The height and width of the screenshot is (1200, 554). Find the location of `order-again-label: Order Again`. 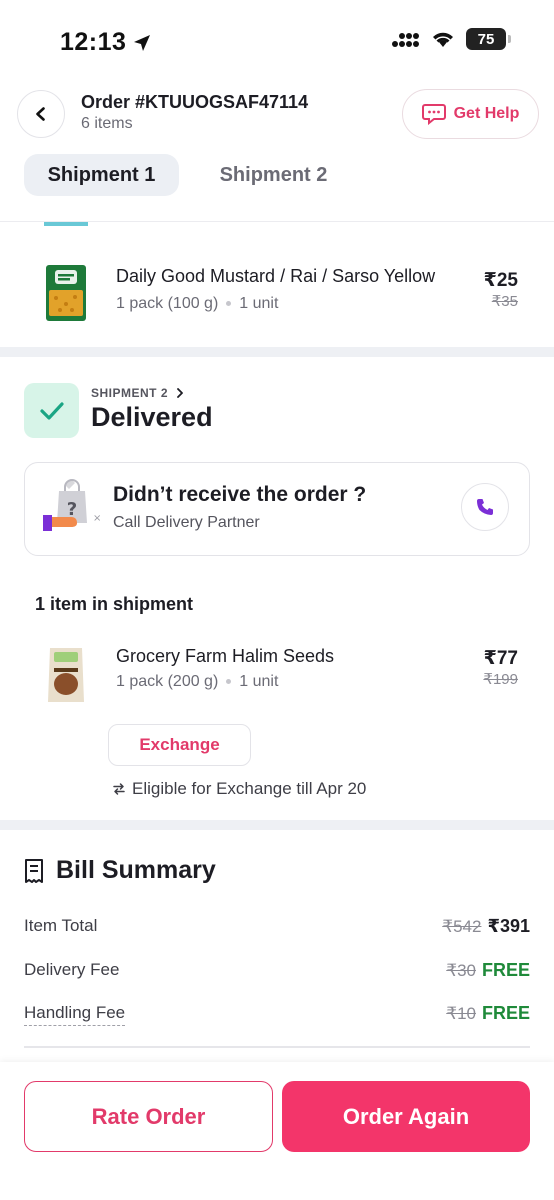

order-again-label: Order Again is located at coordinates (406, 1116).